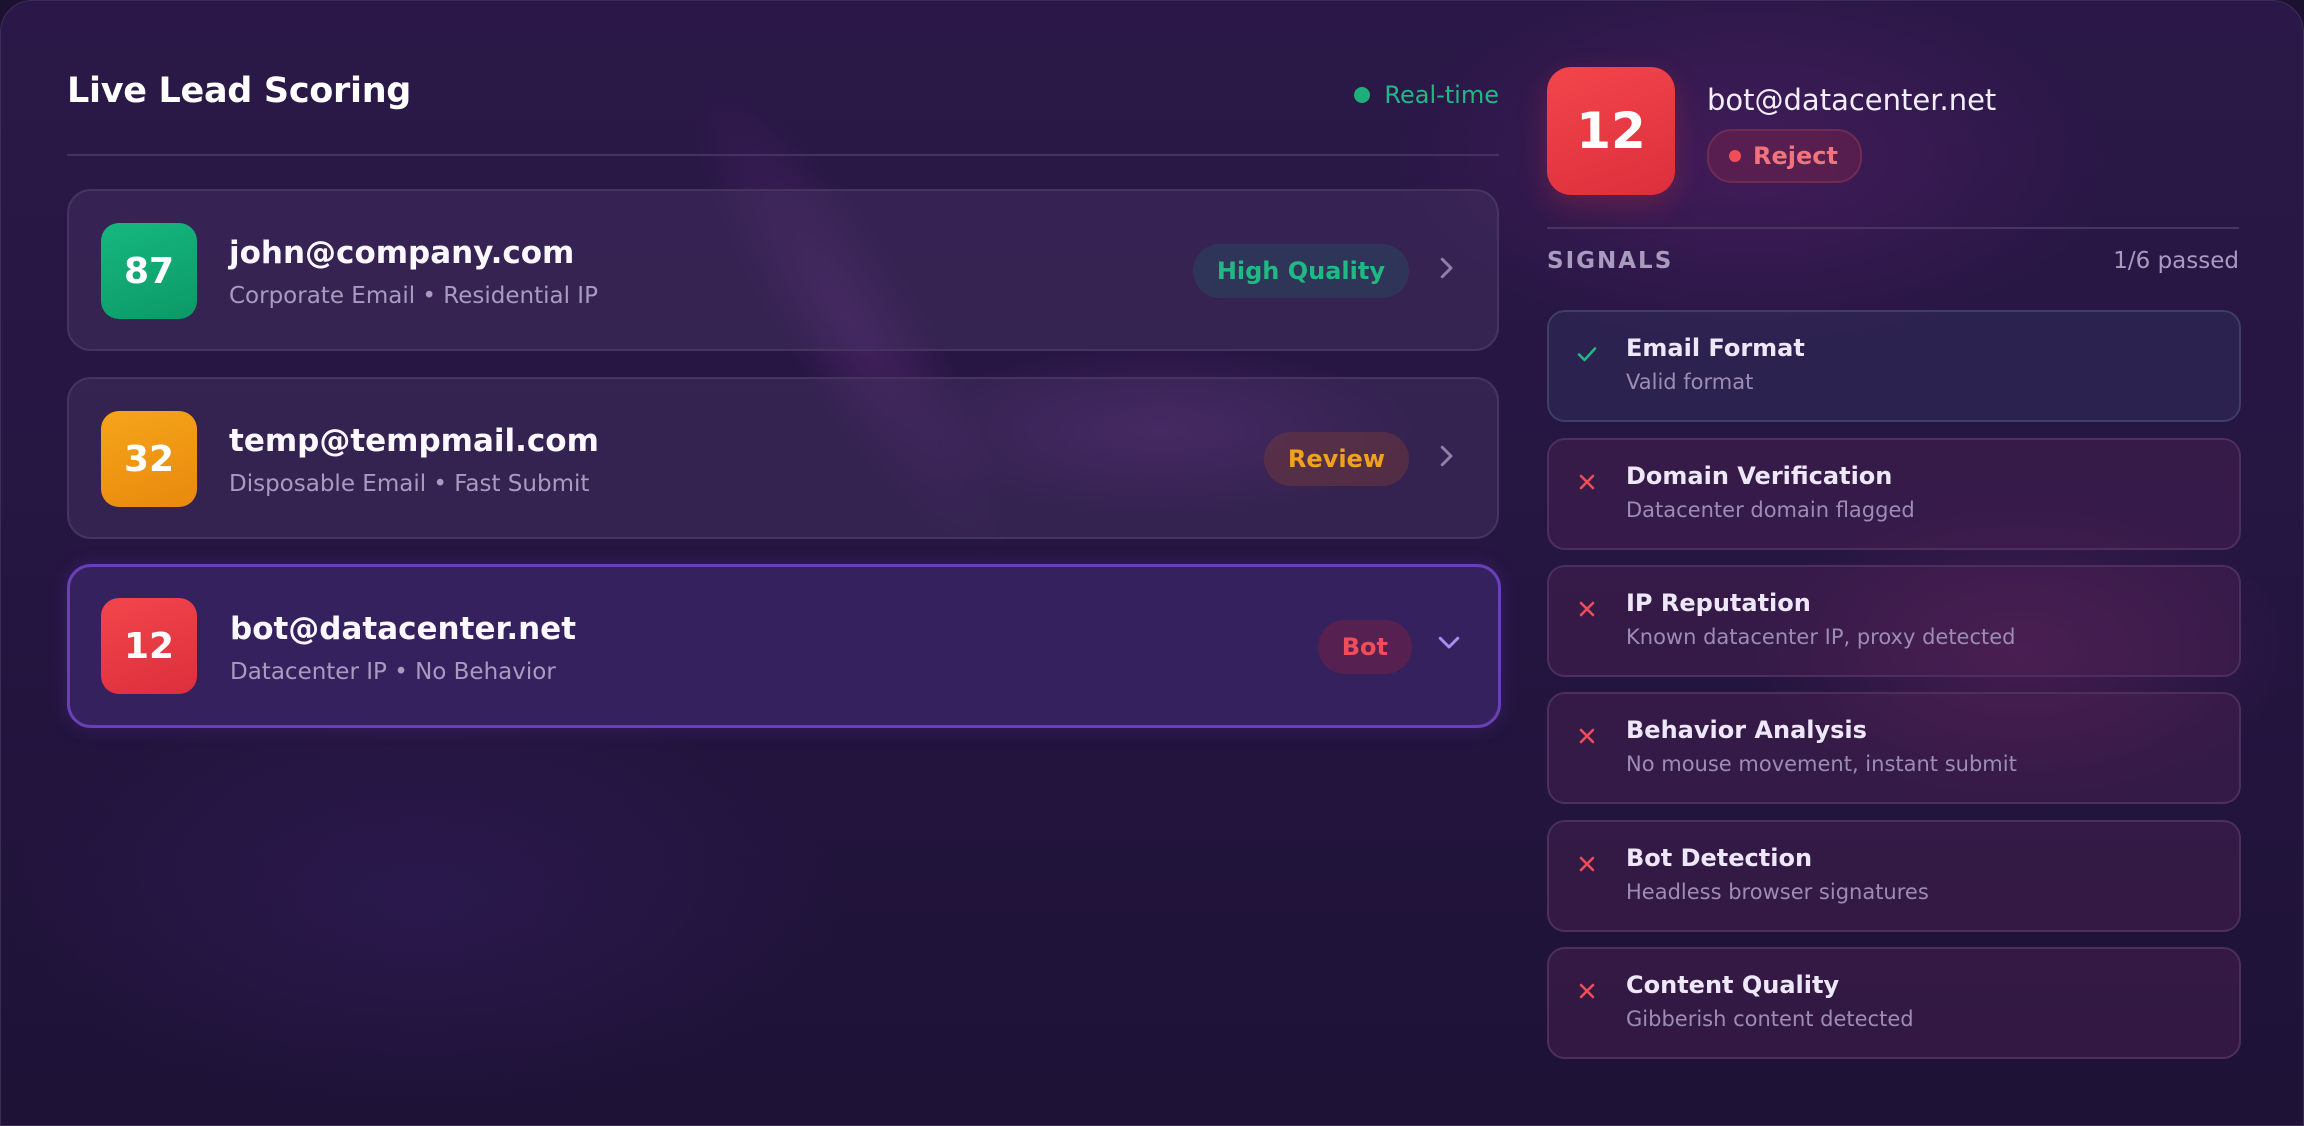 This screenshot has width=2304, height=1126. Describe the element at coordinates (1300, 271) in the screenshot. I see `quality-badge: High Quality` at that location.